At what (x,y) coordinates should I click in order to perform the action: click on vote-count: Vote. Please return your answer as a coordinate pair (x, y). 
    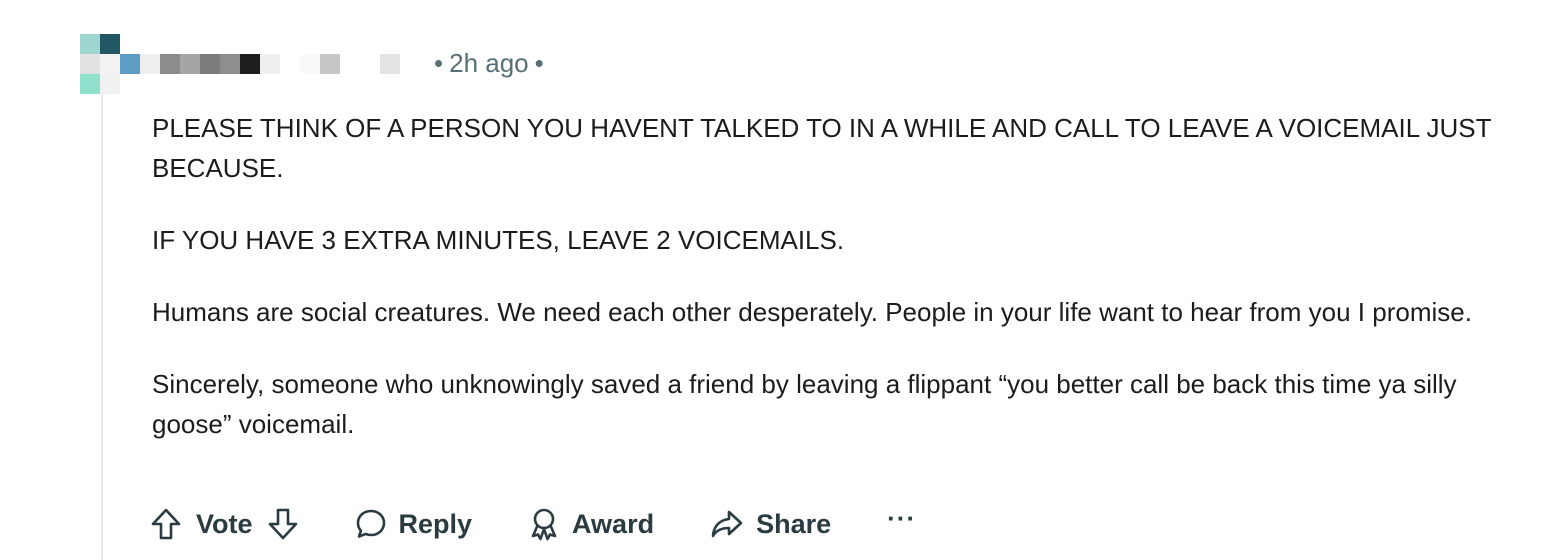
    Looking at the image, I should click on (224, 523).